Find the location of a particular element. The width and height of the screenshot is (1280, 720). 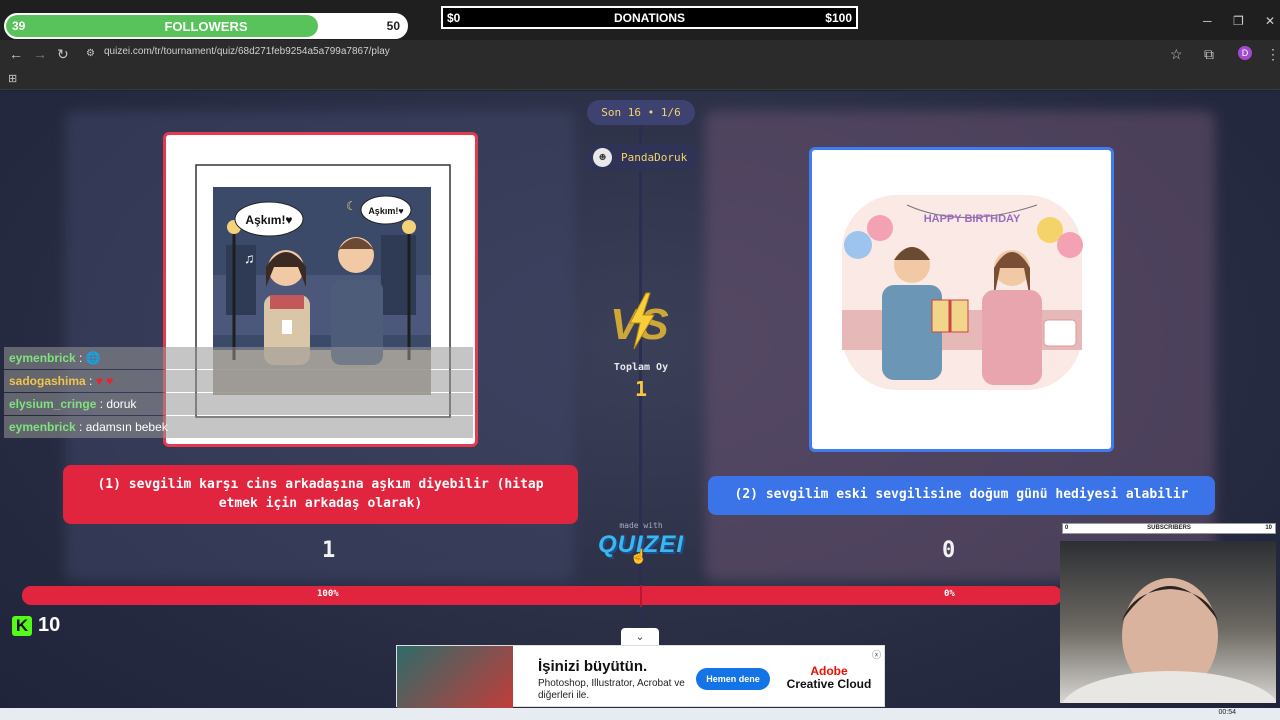

bookmarks-bar: ⊞ is located at coordinates (640, 79).